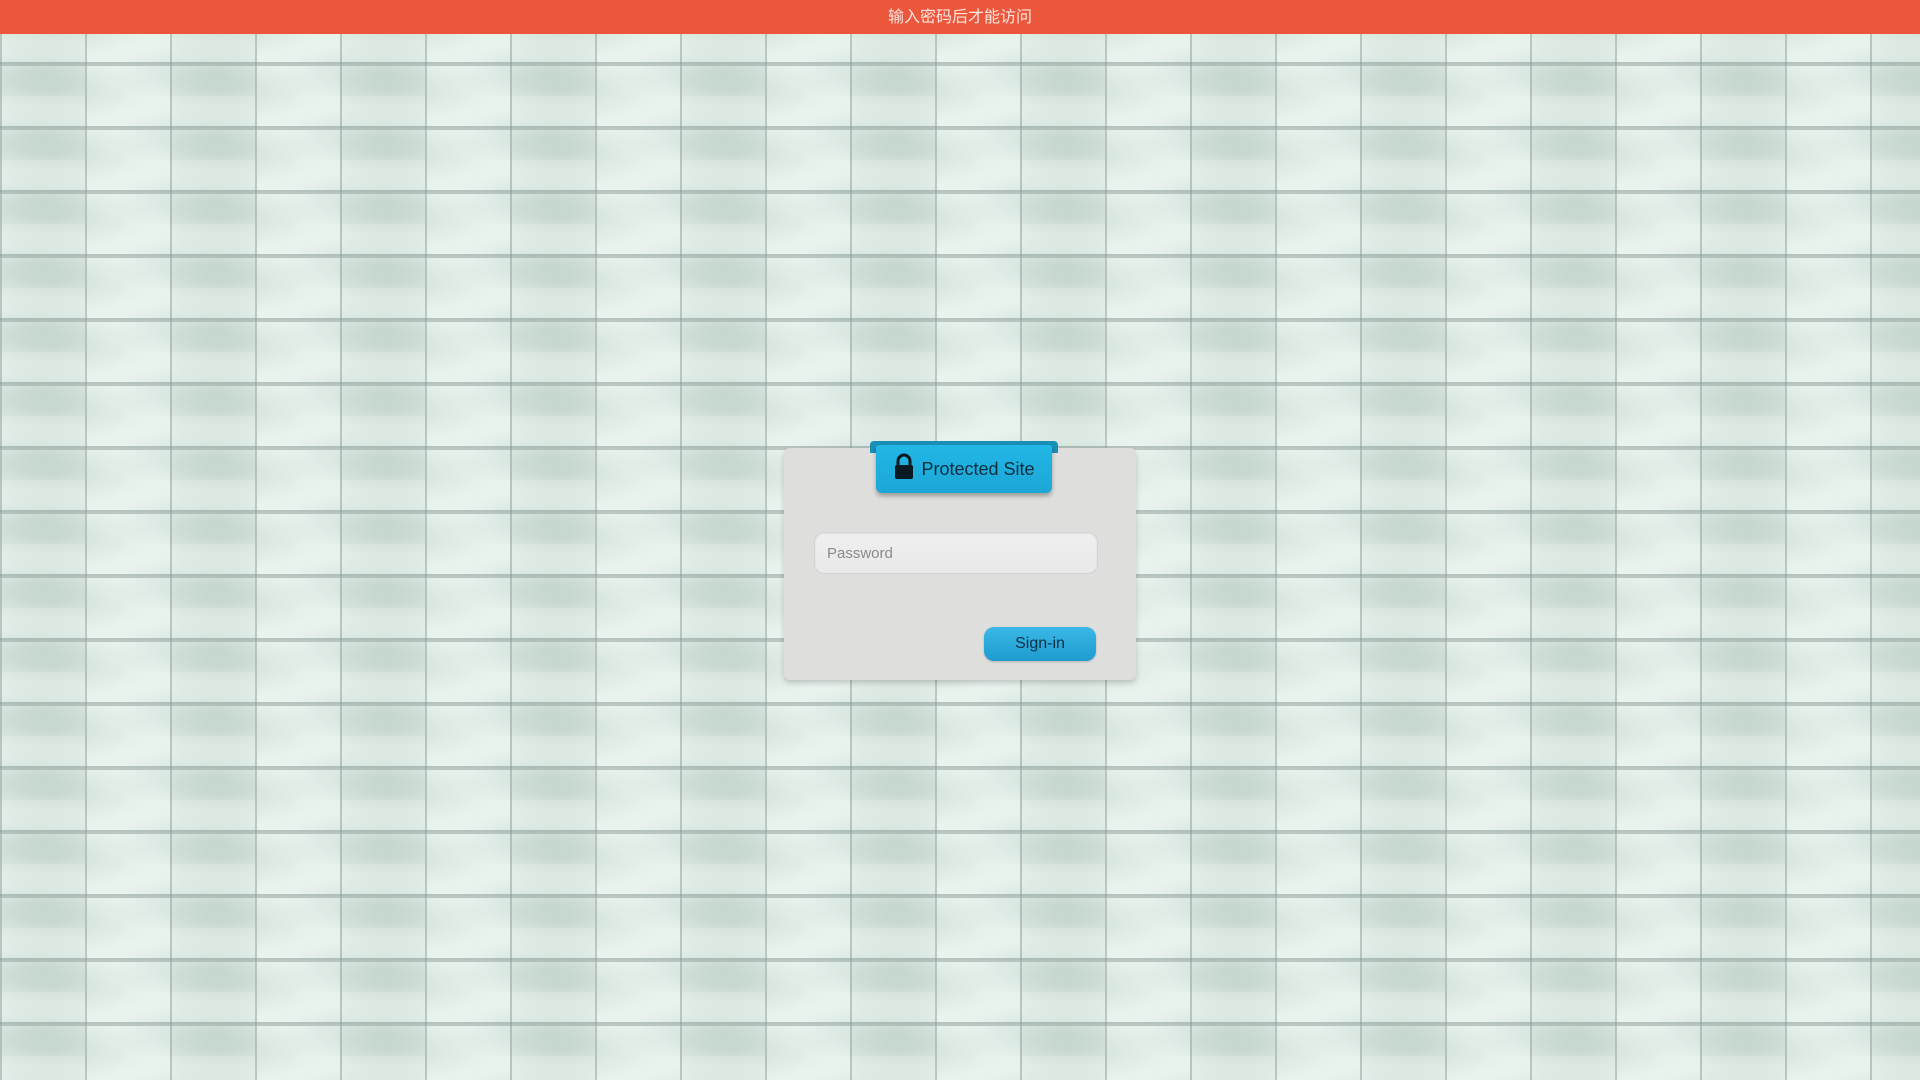 The height and width of the screenshot is (1080, 1920). What do you see at coordinates (978, 468) in the screenshot?
I see `page-title: Protected Site` at bounding box center [978, 468].